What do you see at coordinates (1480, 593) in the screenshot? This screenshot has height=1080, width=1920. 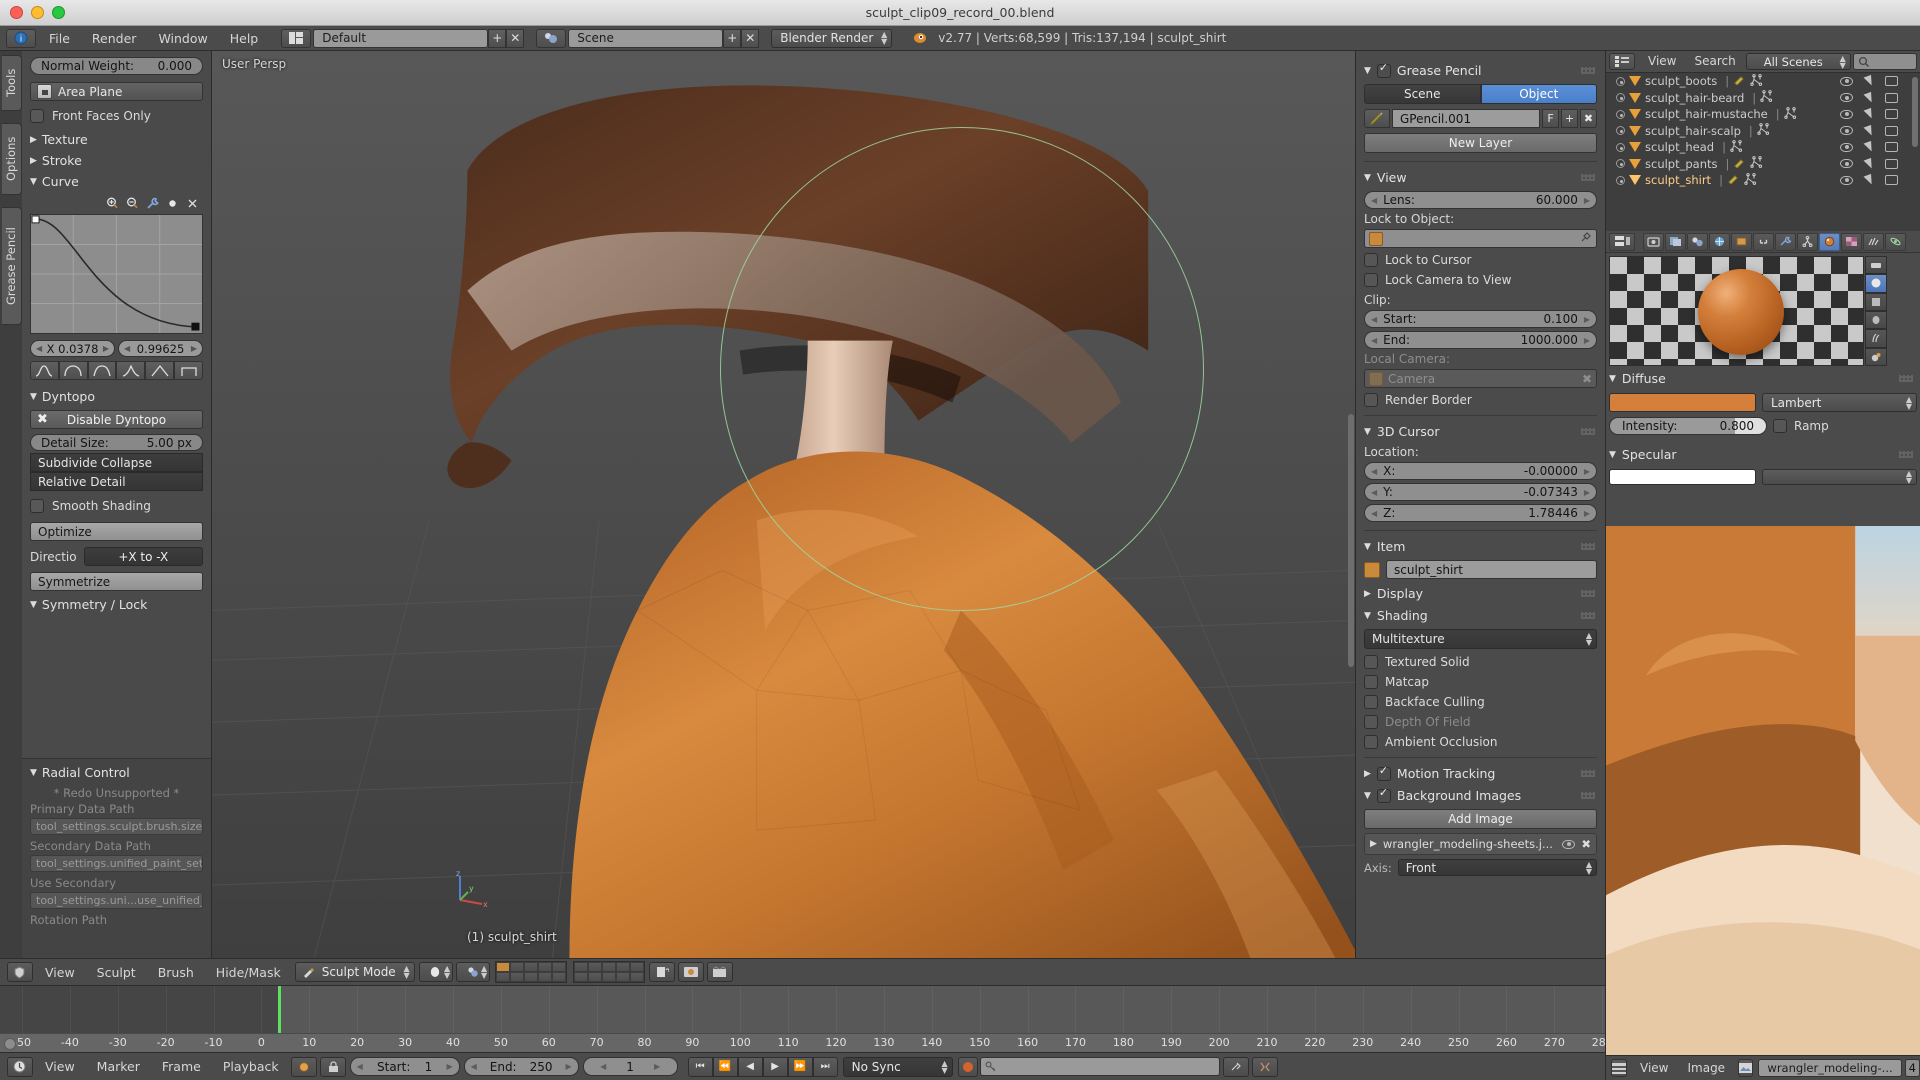 I see `section-display: ▶ Display` at bounding box center [1480, 593].